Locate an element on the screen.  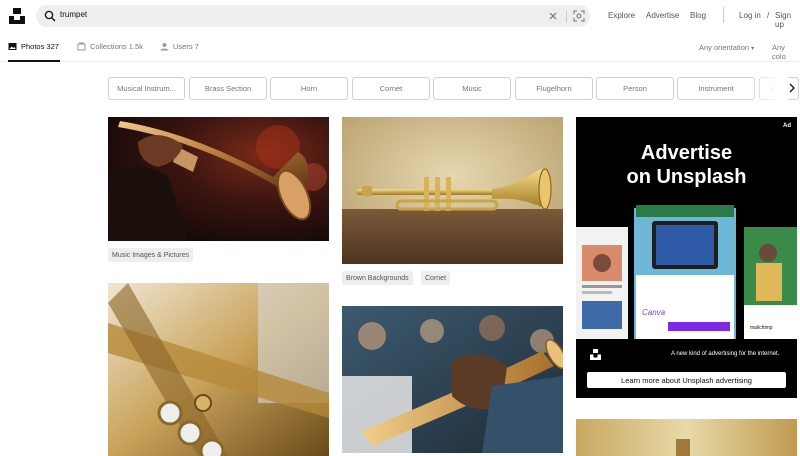
tab-collections-label: Collections 1.5k is located at coordinates (116, 46).